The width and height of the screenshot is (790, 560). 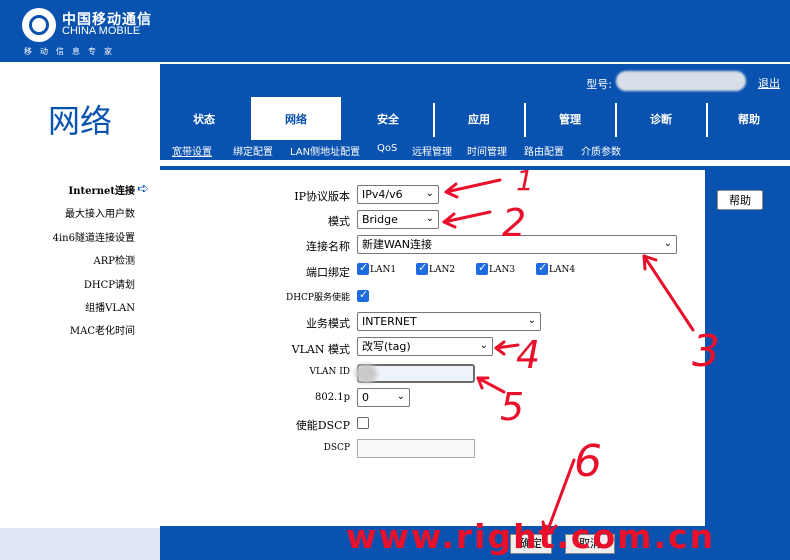 What do you see at coordinates (531, 536) in the screenshot?
I see `watermark: www.right.com.cn` at bounding box center [531, 536].